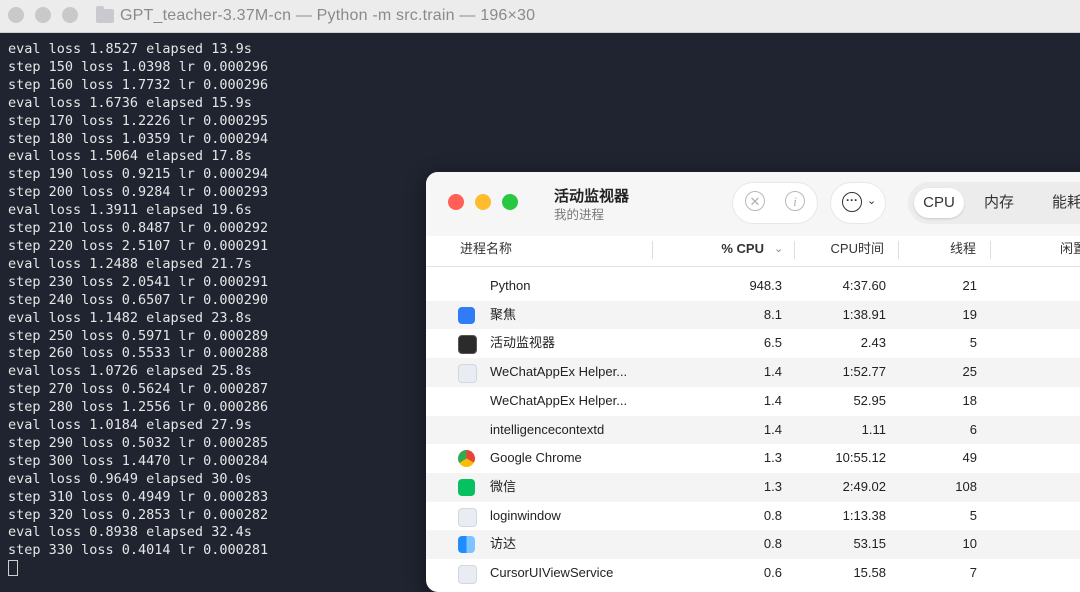 This screenshot has height=592, width=1080. I want to click on cpu-time: 2:49.02, so click(864, 486).